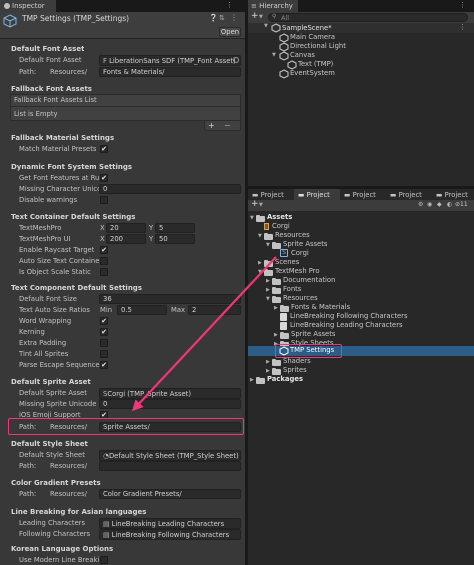  What do you see at coordinates (104, 560) in the screenshot?
I see `modern-line-breaking-checkbox` at bounding box center [104, 560].